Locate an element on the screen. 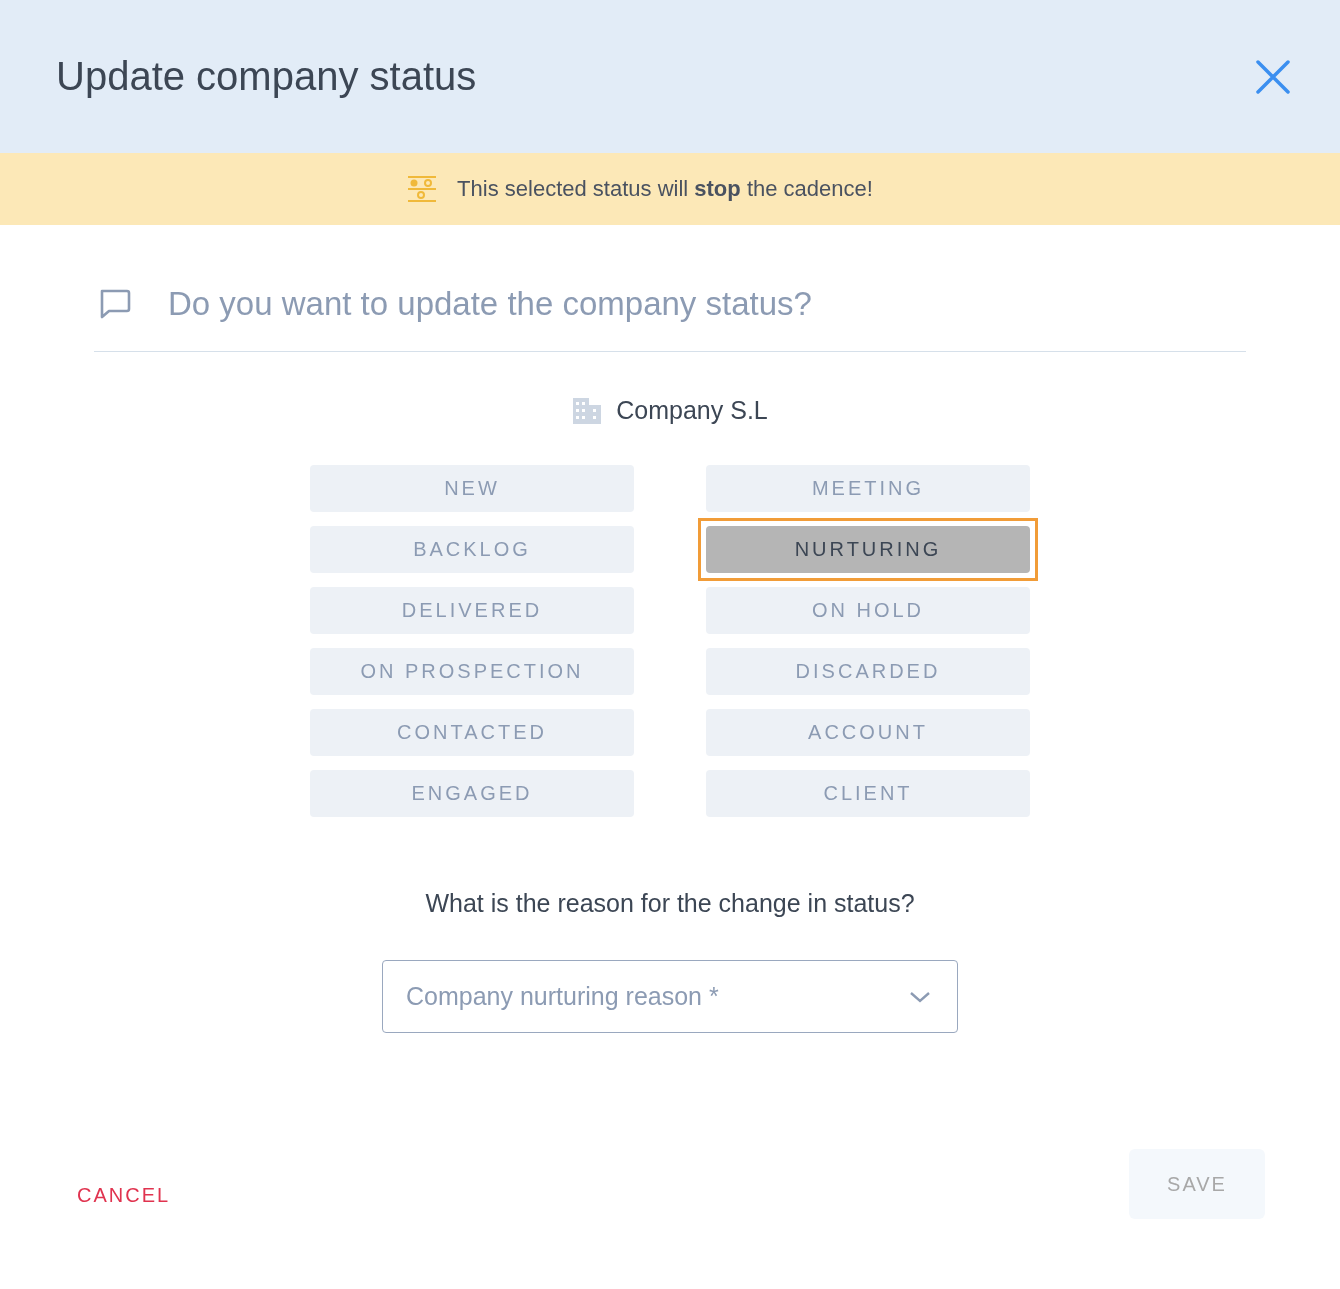 The image size is (1340, 1289). dropdown-placeholder: Company nurturing reason * is located at coordinates (562, 996).